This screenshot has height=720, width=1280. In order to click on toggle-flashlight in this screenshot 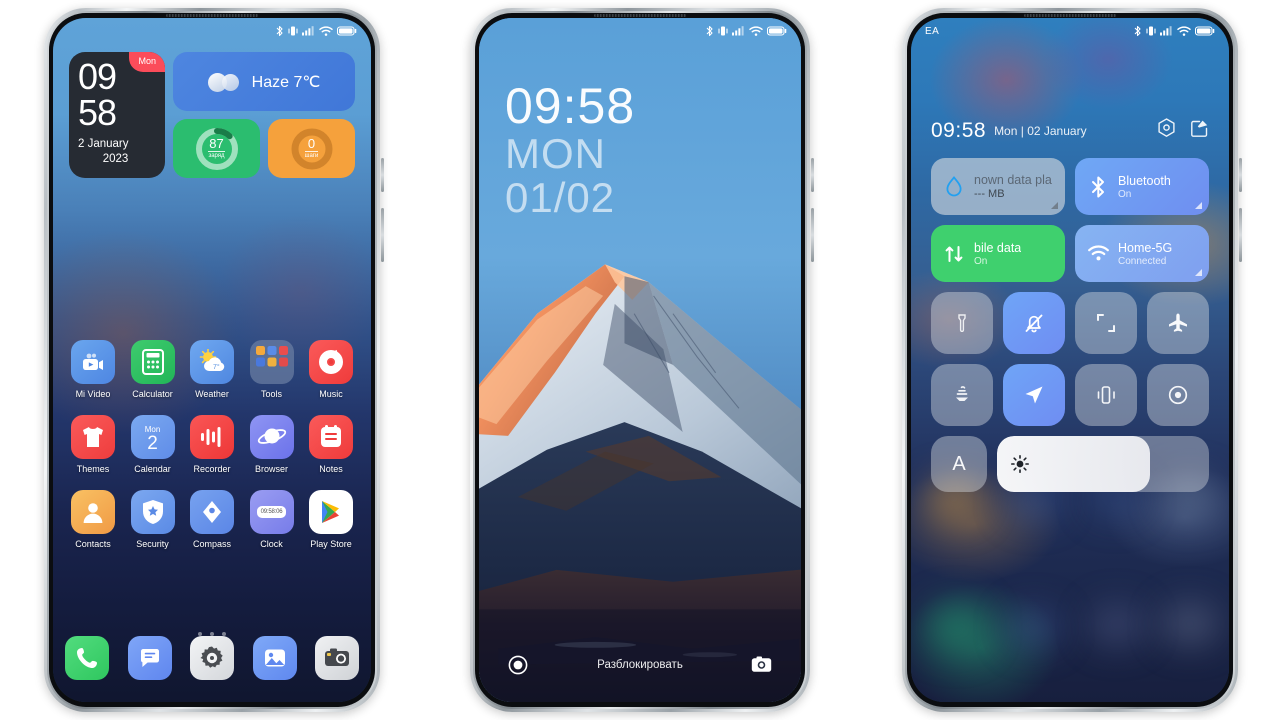, I will do `click(962, 323)`.